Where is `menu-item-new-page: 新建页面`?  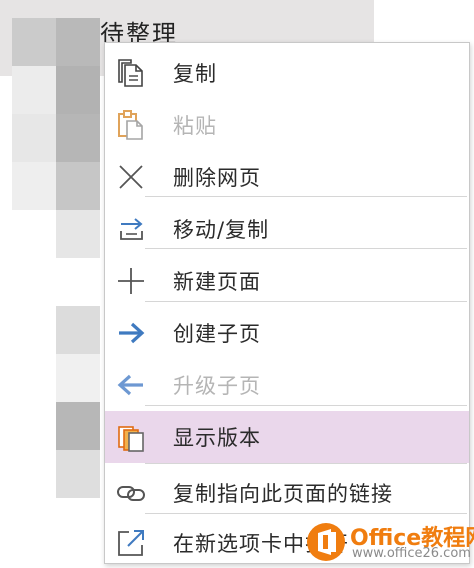
menu-item-new-page: 新建页面 is located at coordinates (287, 281).